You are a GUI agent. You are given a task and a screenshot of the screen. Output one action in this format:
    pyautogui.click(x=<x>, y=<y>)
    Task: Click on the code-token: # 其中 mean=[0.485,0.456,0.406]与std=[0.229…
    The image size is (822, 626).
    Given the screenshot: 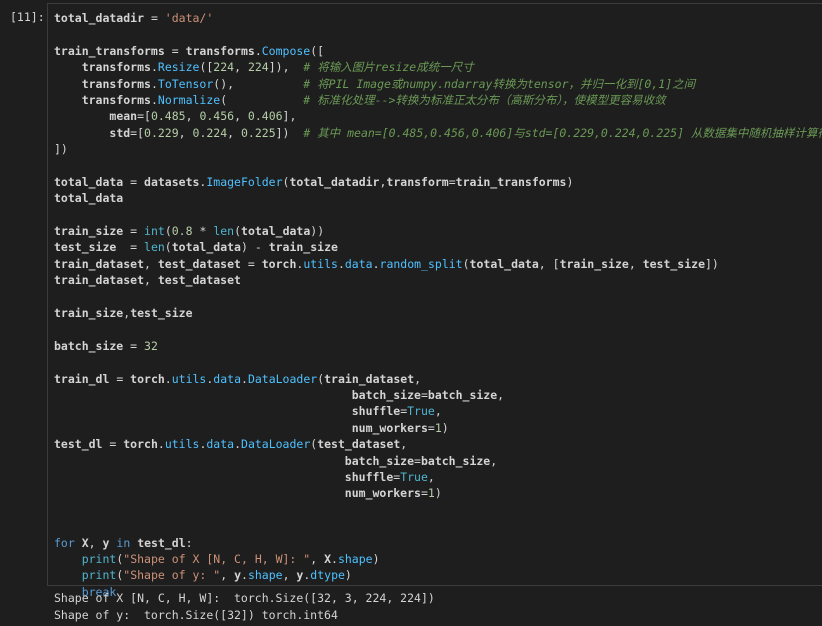 What is the action you would take?
    pyautogui.click(x=562, y=132)
    